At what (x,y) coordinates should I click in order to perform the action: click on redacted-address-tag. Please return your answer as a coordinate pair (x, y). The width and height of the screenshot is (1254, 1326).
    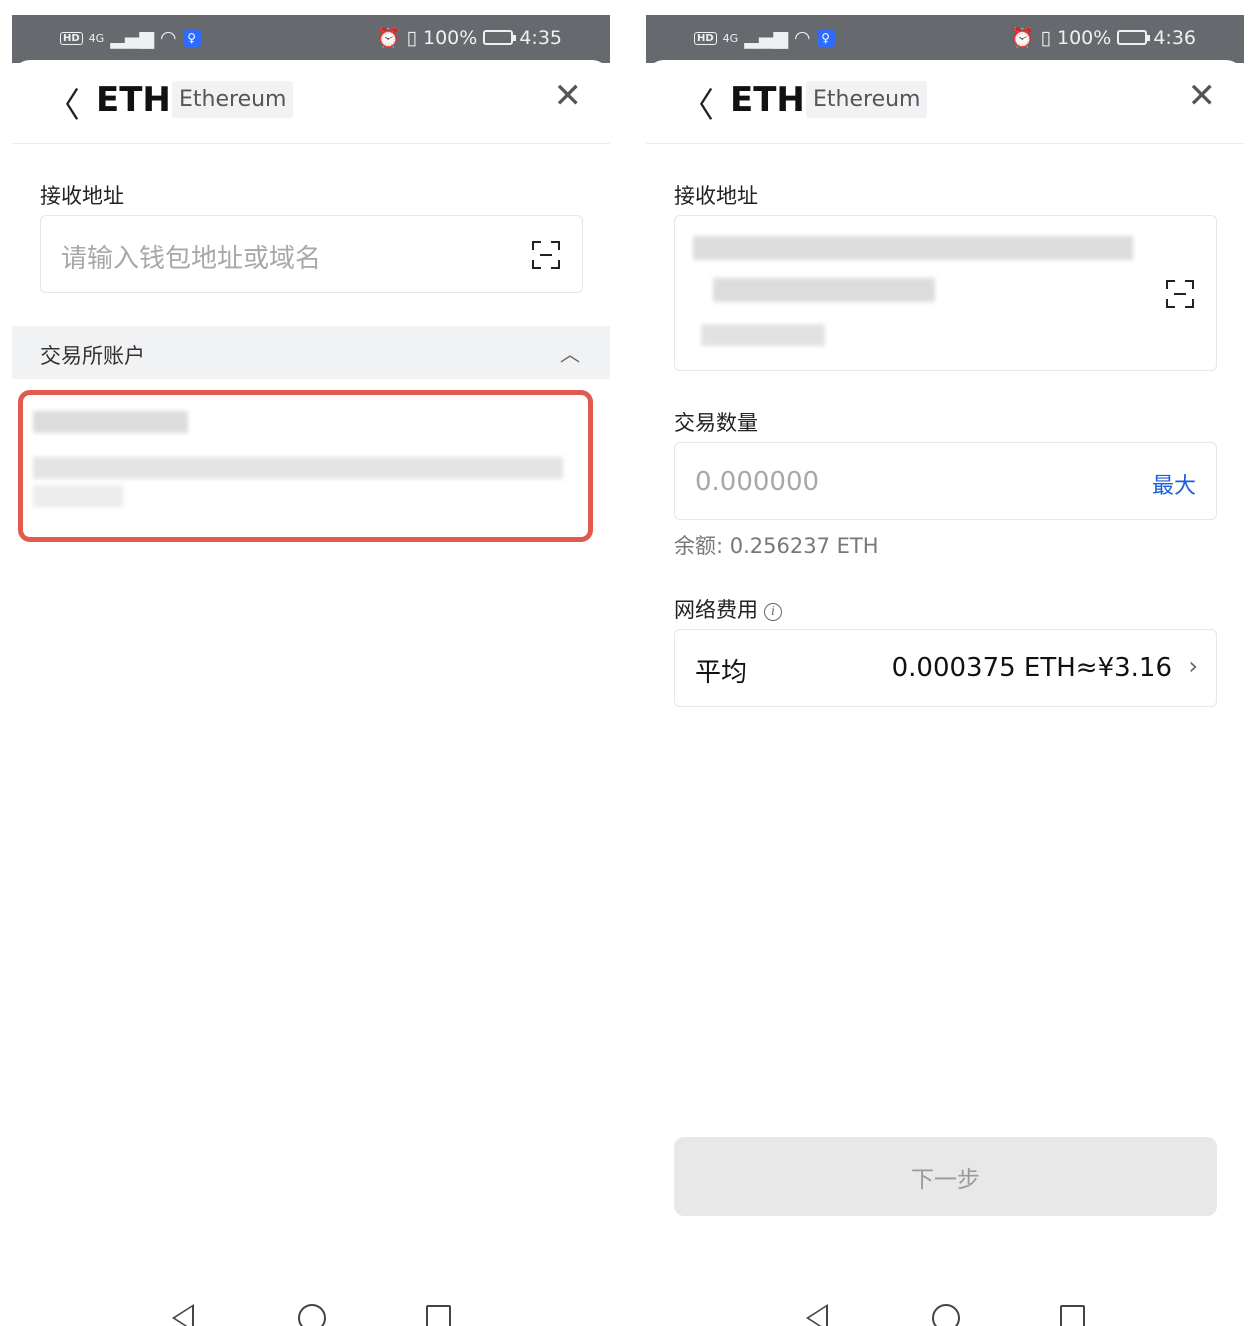
    Looking at the image, I should click on (763, 335).